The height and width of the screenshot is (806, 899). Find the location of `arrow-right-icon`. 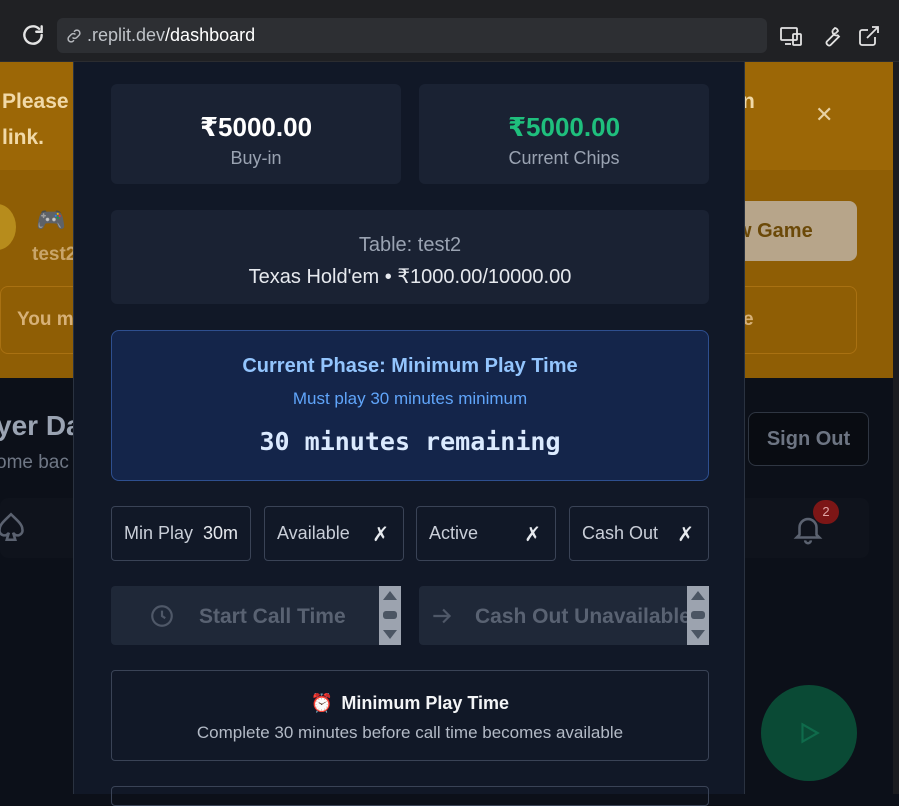

arrow-right-icon is located at coordinates (442, 616).